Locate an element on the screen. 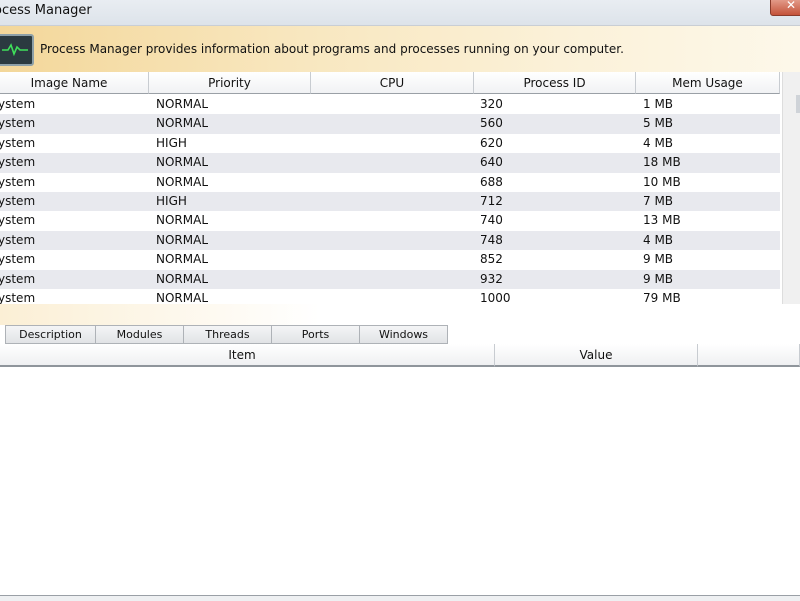  tab-label: Modules is located at coordinates (139, 334).